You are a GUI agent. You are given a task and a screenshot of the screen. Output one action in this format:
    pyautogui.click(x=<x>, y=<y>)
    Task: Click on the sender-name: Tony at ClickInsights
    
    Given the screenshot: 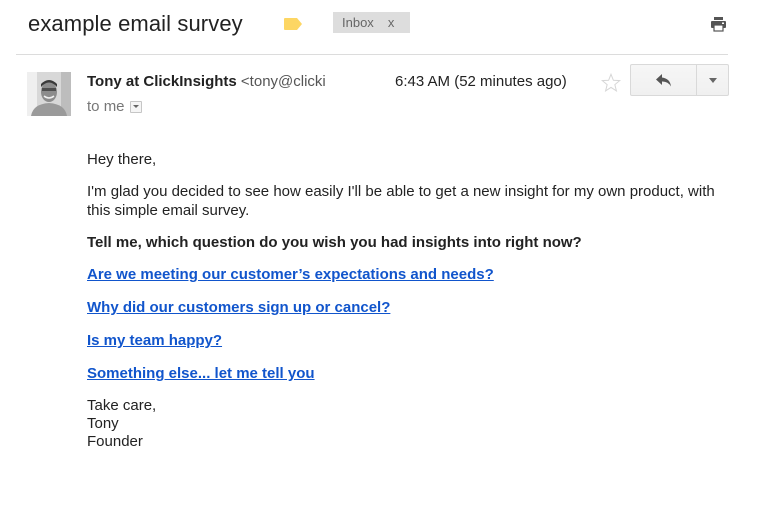 What is the action you would take?
    pyautogui.click(x=162, y=81)
    